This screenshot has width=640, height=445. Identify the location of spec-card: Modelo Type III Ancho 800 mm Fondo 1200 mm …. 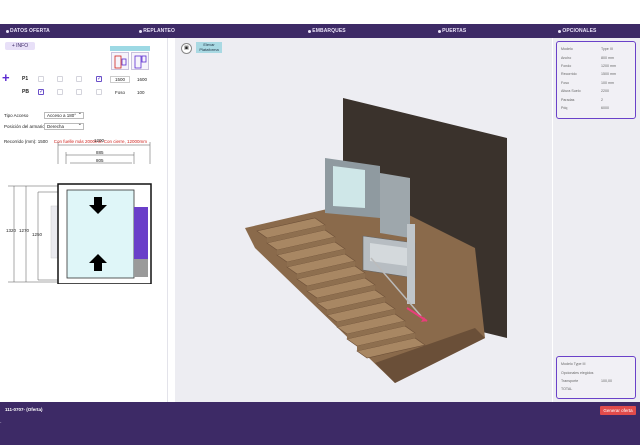
(596, 80).